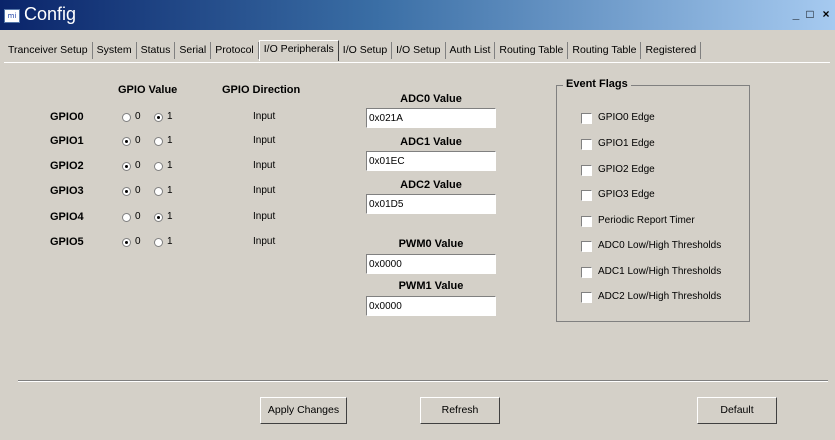 Image resolution: width=835 pixels, height=440 pixels. What do you see at coordinates (170, 140) in the screenshot?
I see `gpio1-radio-1-label: 1` at bounding box center [170, 140].